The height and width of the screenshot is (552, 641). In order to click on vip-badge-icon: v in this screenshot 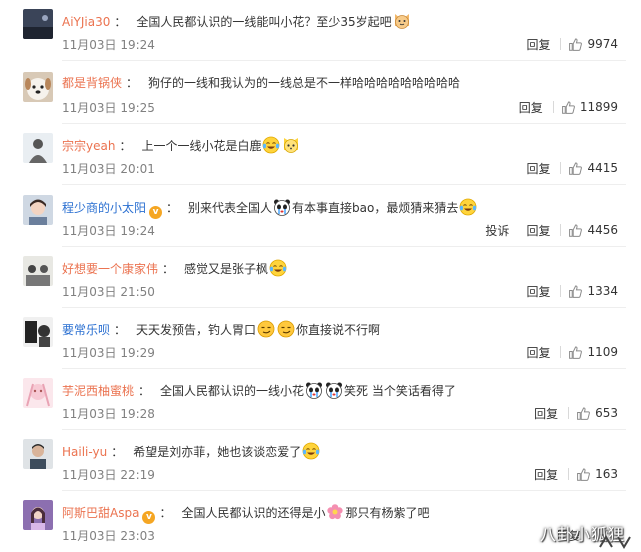, I will do `click(156, 212)`.